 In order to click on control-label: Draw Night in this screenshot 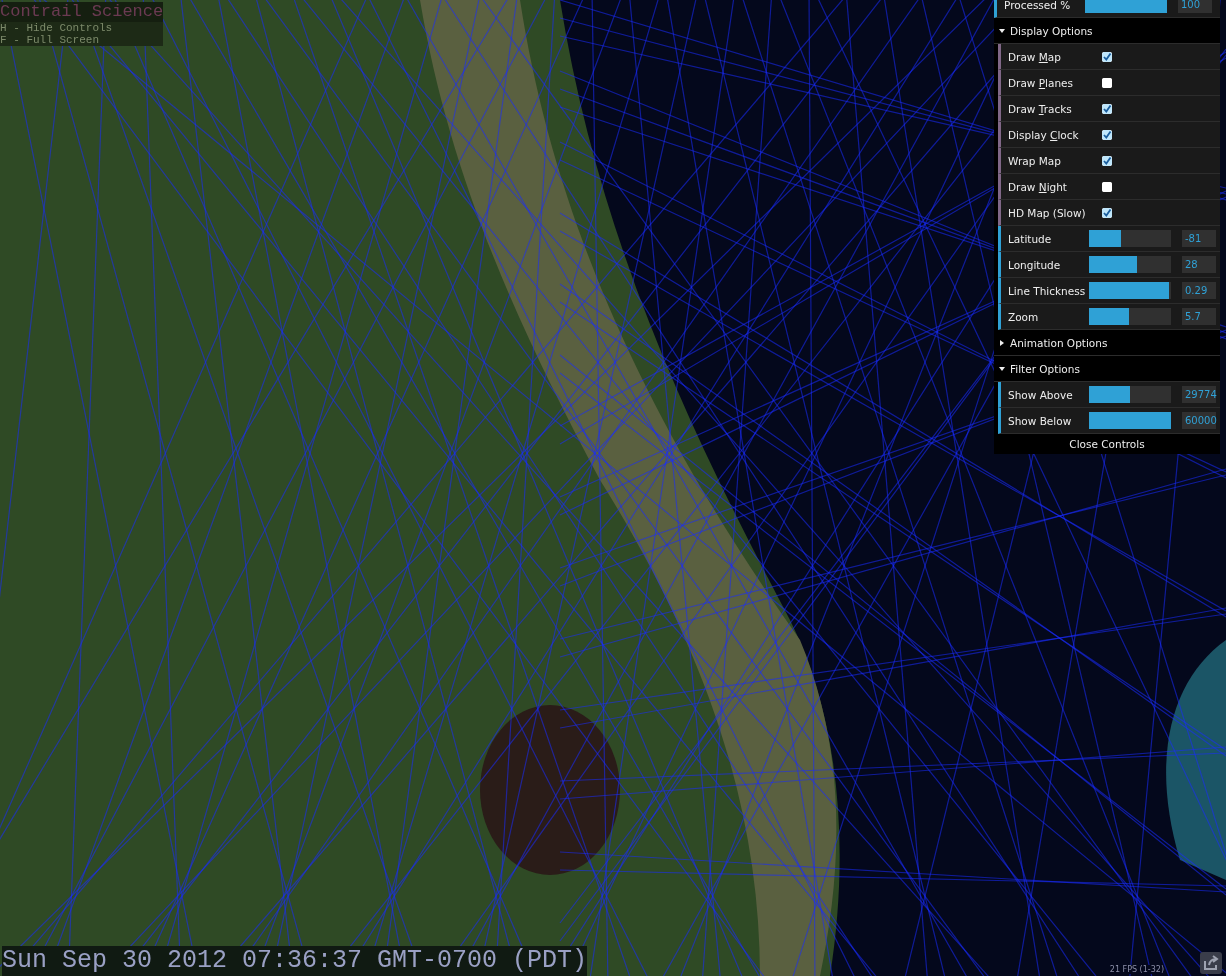, I will do `click(1038, 186)`.